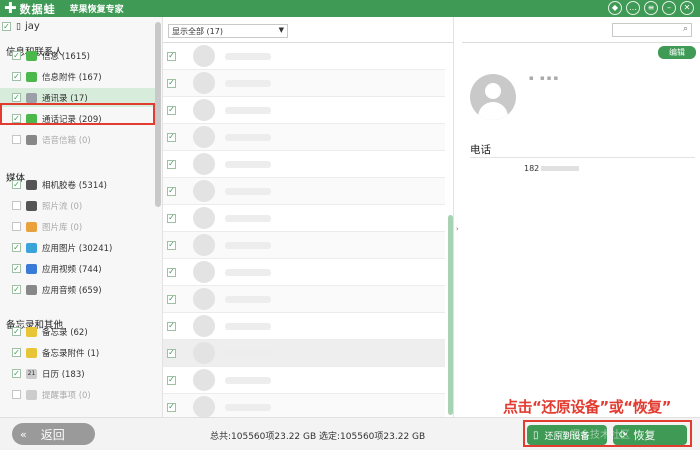 This screenshot has width=700, height=450. I want to click on phone-number: 182, so click(552, 168).